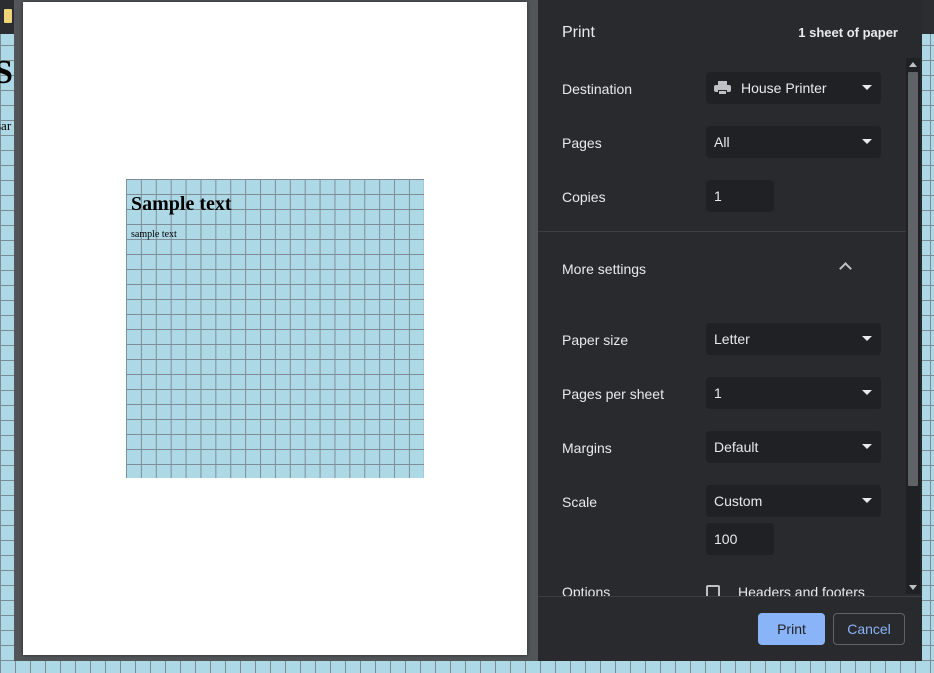 This screenshot has height=673, width=934. I want to click on margins-select: Default, so click(793, 447).